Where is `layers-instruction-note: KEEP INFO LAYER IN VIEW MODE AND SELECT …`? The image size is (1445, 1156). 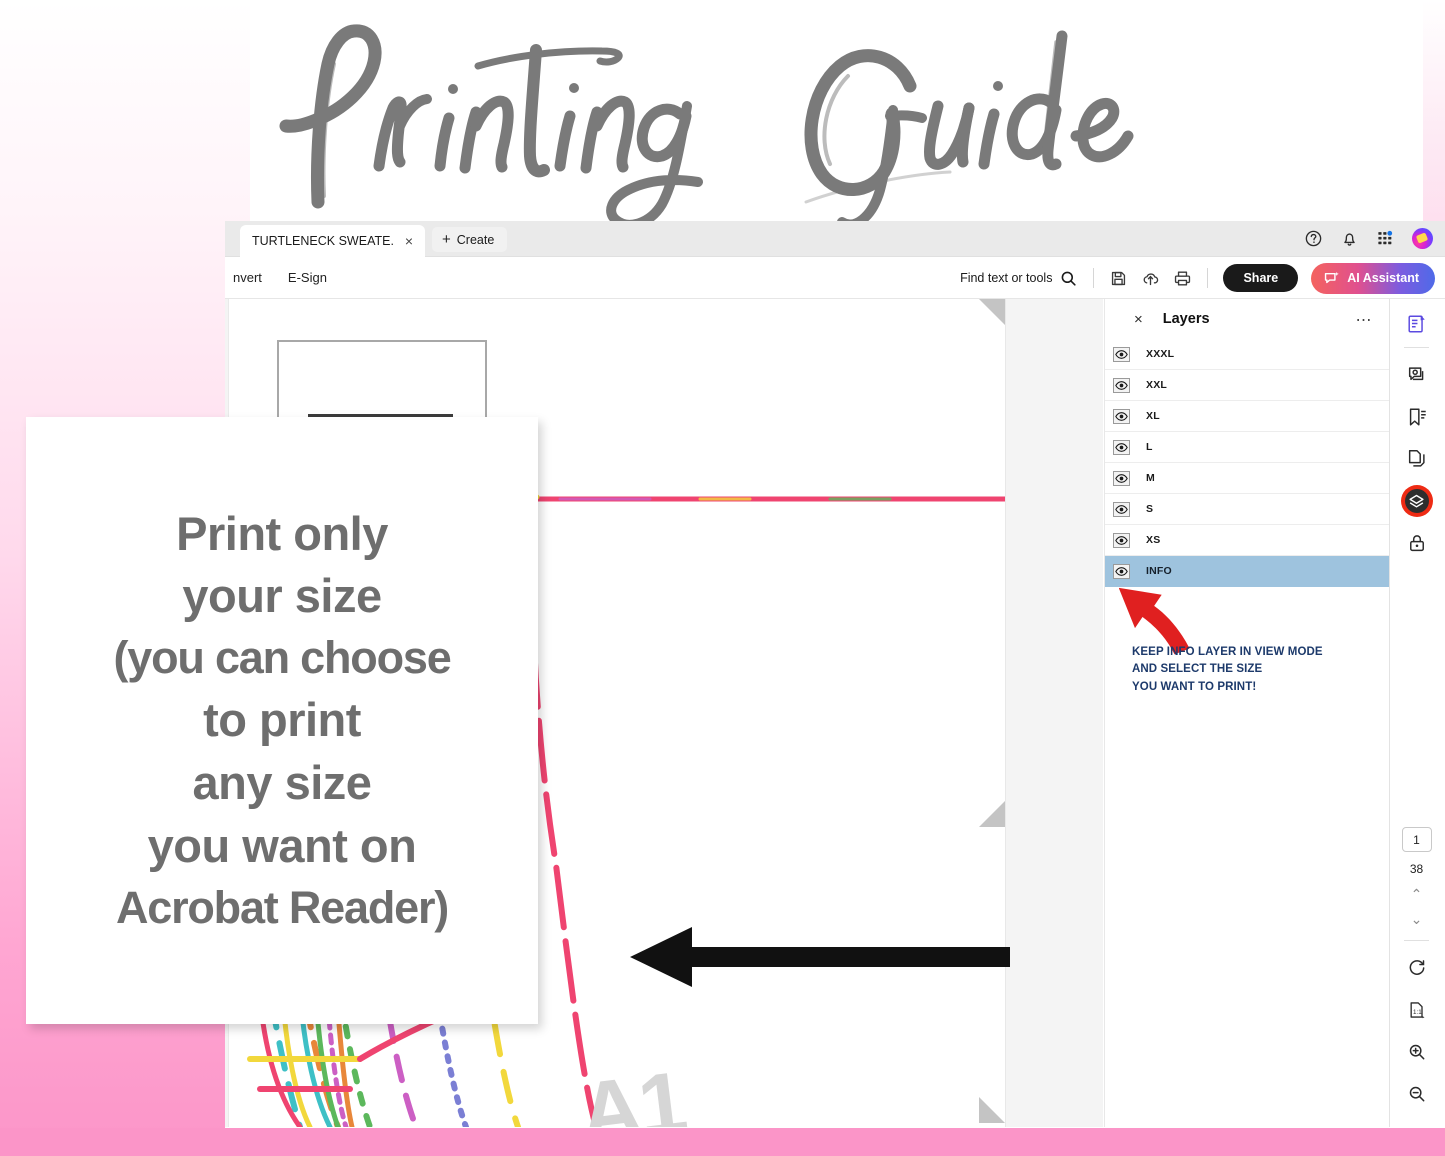
layers-instruction-note: KEEP INFO LAYER IN VIEW MODE AND SELECT … is located at coordinates (1227, 670).